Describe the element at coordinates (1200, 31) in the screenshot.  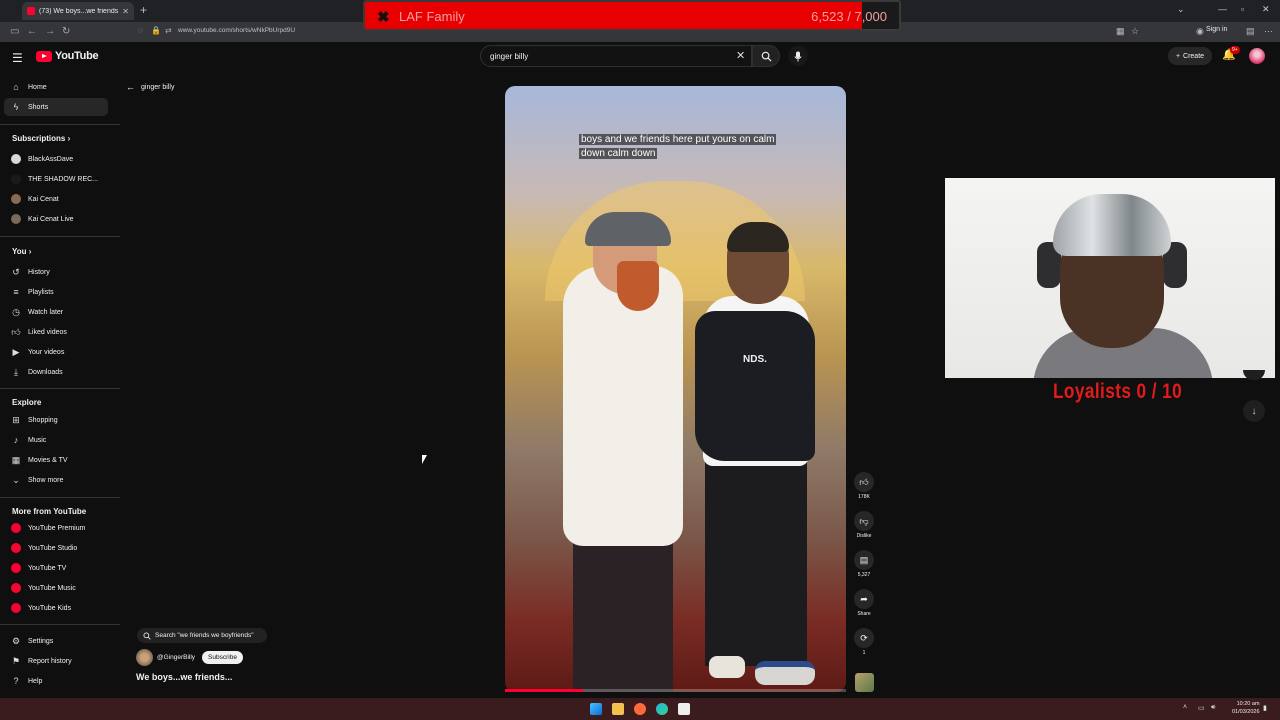
I see `profile-icon: ◉` at that location.